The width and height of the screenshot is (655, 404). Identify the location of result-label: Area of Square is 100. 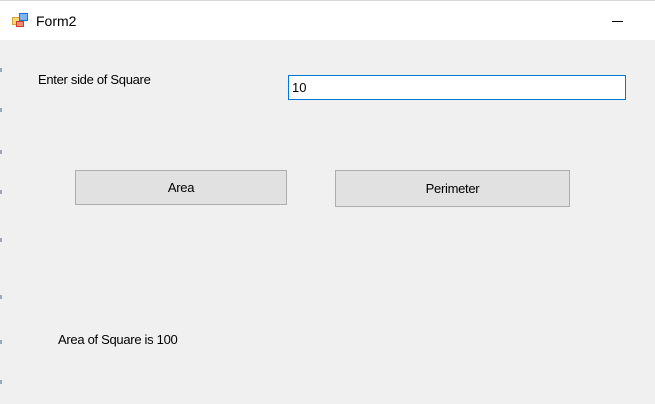
(118, 339).